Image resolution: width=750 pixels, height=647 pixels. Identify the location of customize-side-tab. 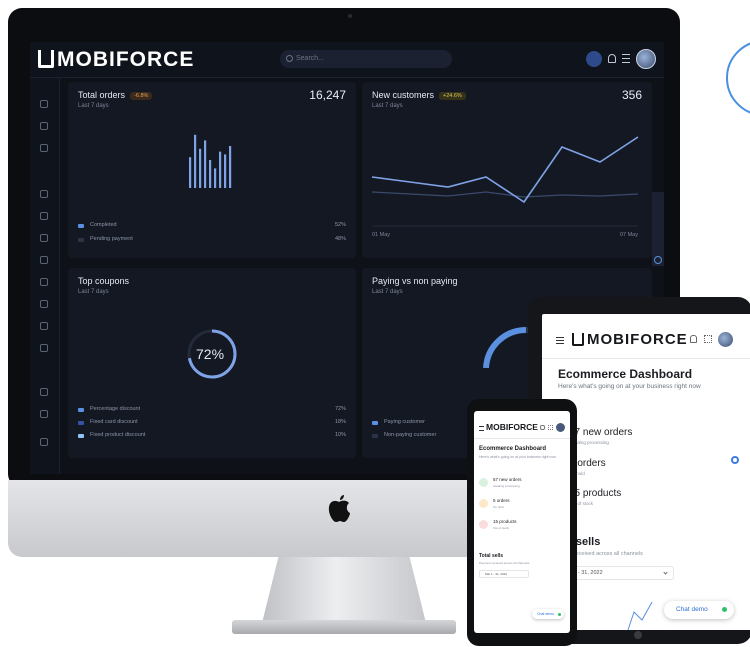
(658, 229).